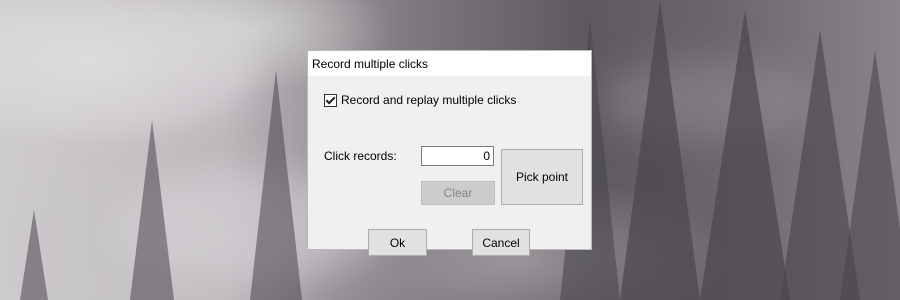 The width and height of the screenshot is (900, 300). I want to click on dialog-titlebar: Record multiple clicks, so click(449, 63).